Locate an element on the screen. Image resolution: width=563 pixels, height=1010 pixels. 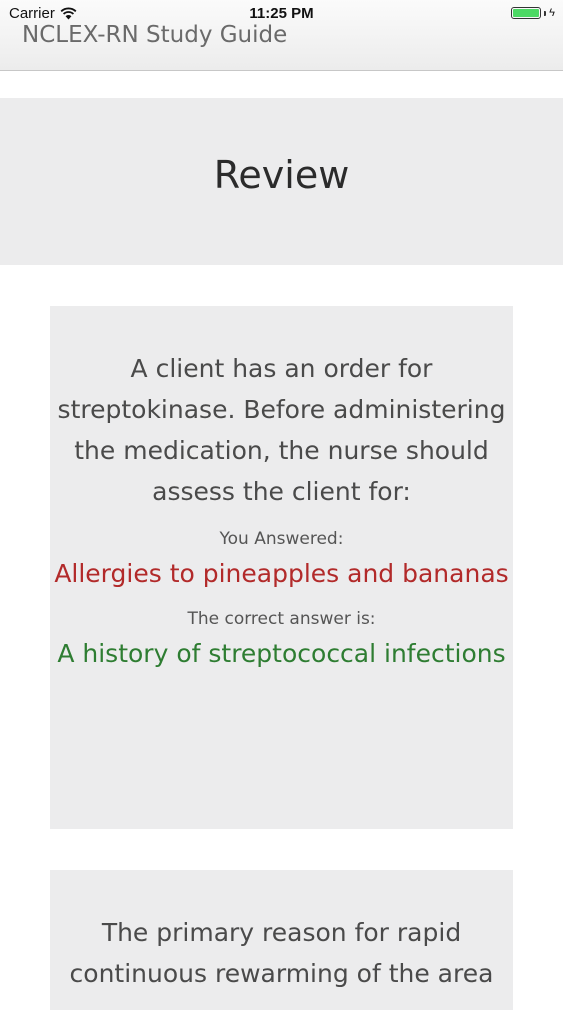
battery-icon is located at coordinates (526, 13).